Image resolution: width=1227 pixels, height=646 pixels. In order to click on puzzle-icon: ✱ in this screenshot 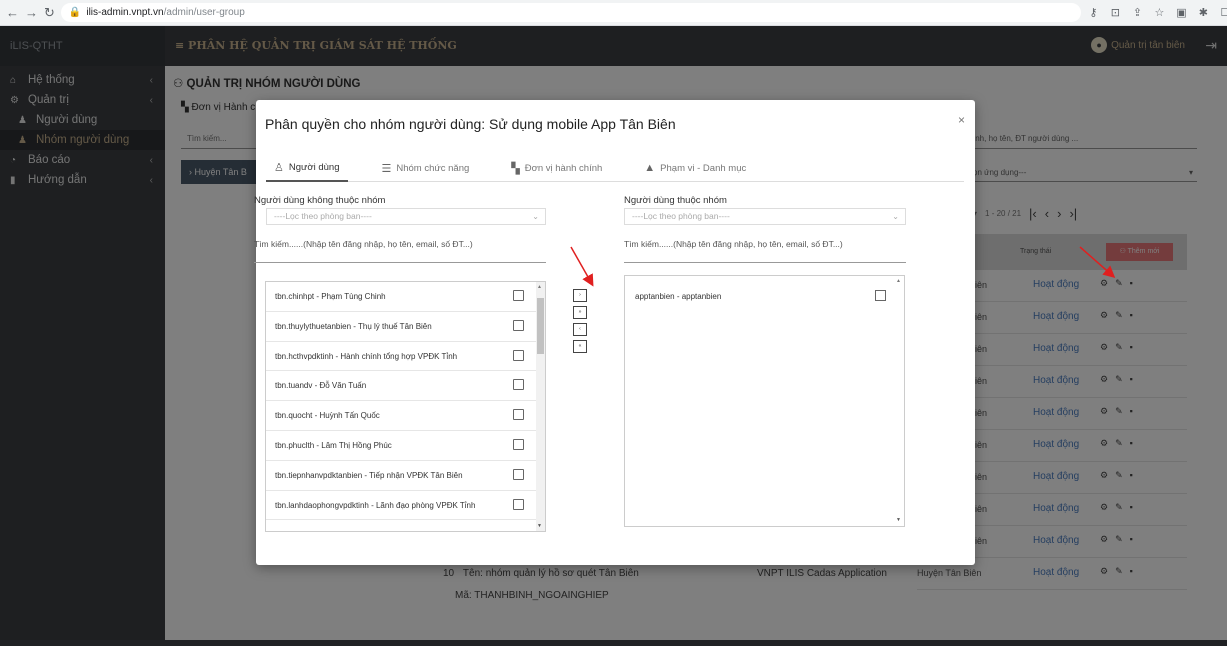, I will do `click(1203, 12)`.